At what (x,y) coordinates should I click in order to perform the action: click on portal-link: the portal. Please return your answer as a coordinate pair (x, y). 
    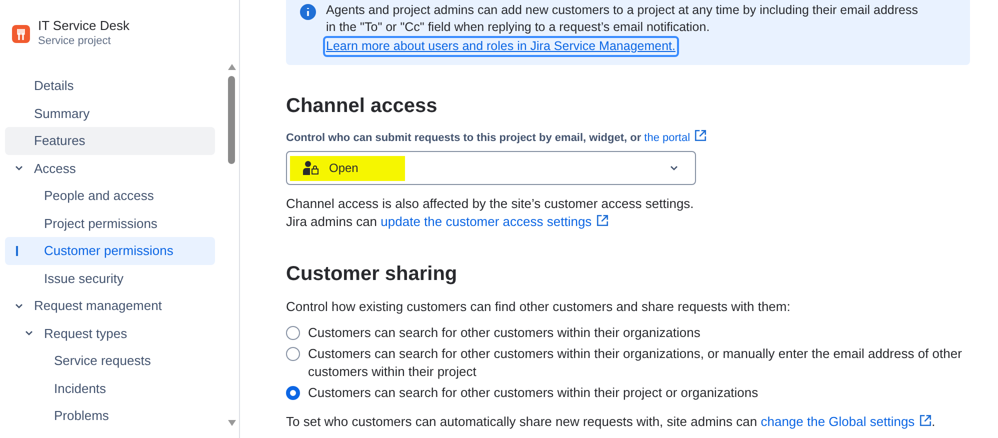
    Looking at the image, I should click on (676, 138).